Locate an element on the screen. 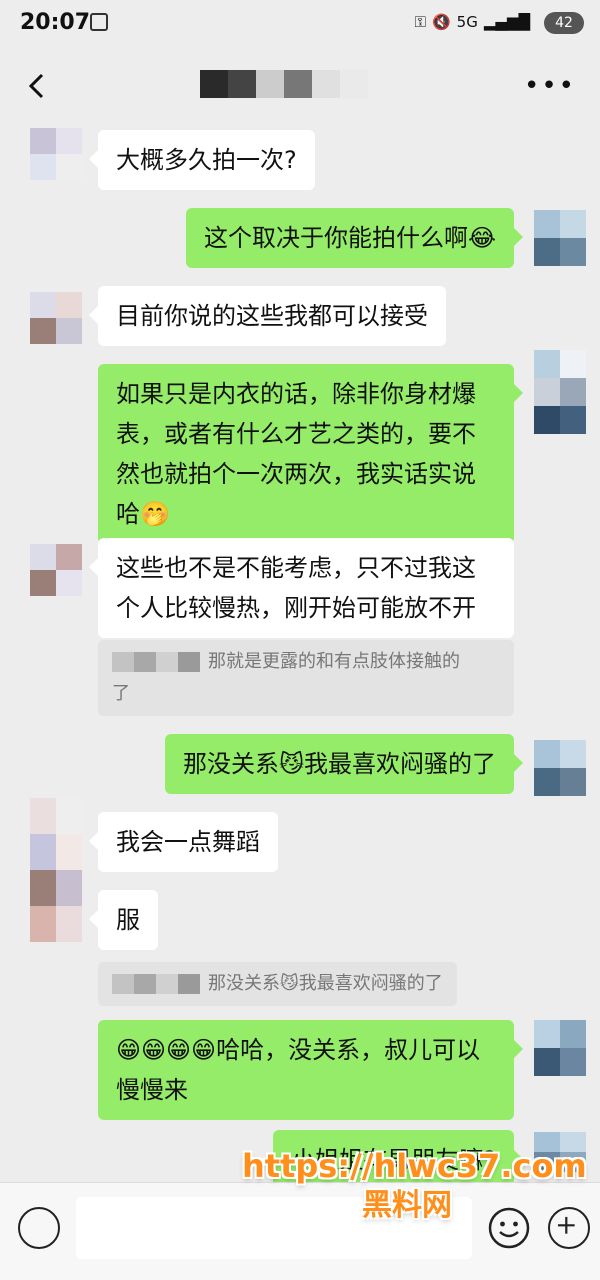 This screenshot has height=1280, width=600. chevron-left-icon is located at coordinates (38, 86).